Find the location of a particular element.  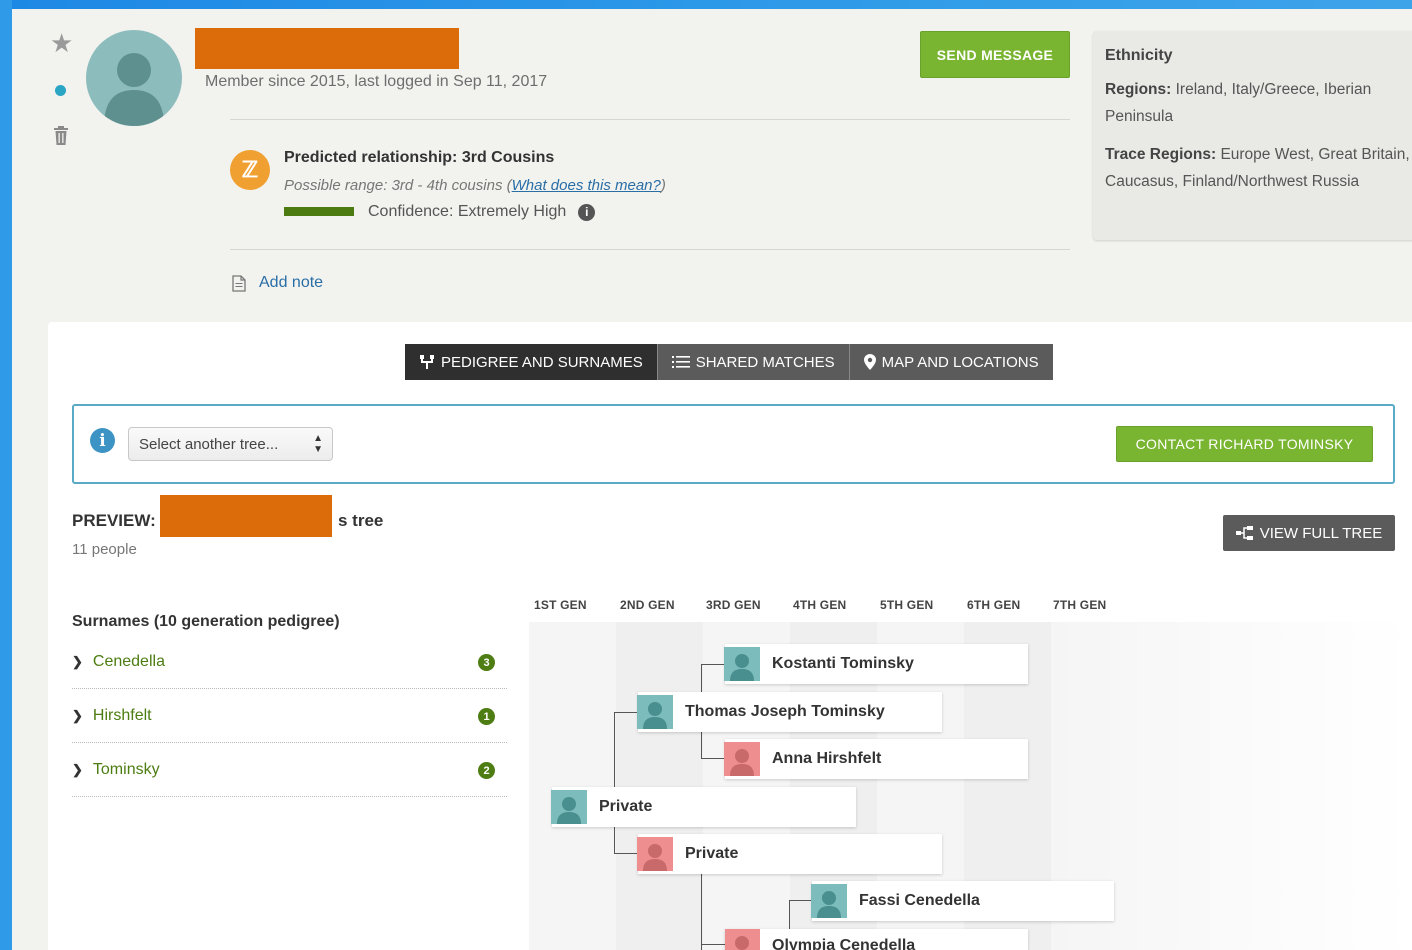

person-node: Fassi Cenedella is located at coordinates (962, 901).